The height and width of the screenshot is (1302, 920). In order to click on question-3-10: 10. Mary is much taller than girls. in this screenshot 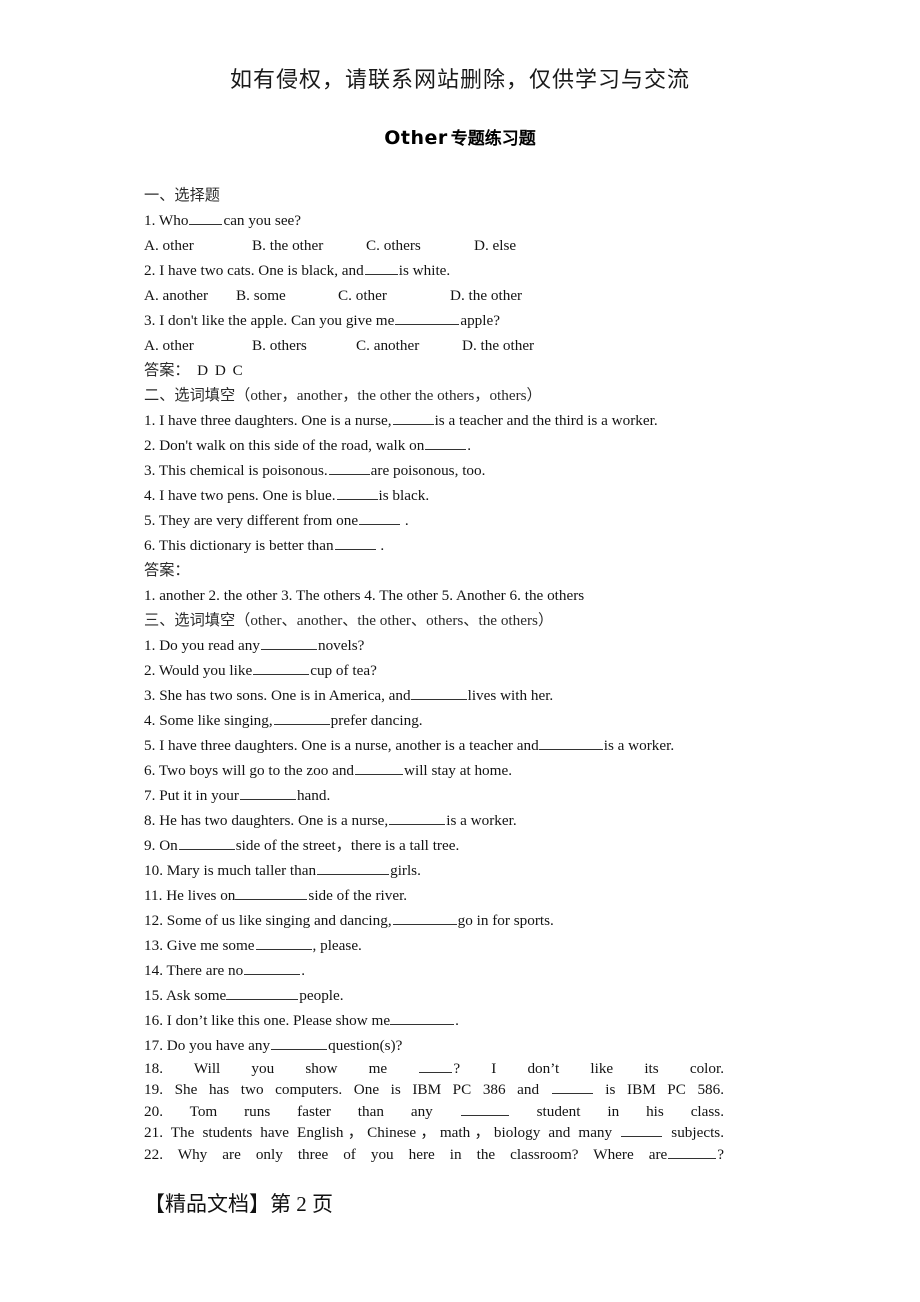, I will do `click(444, 870)`.